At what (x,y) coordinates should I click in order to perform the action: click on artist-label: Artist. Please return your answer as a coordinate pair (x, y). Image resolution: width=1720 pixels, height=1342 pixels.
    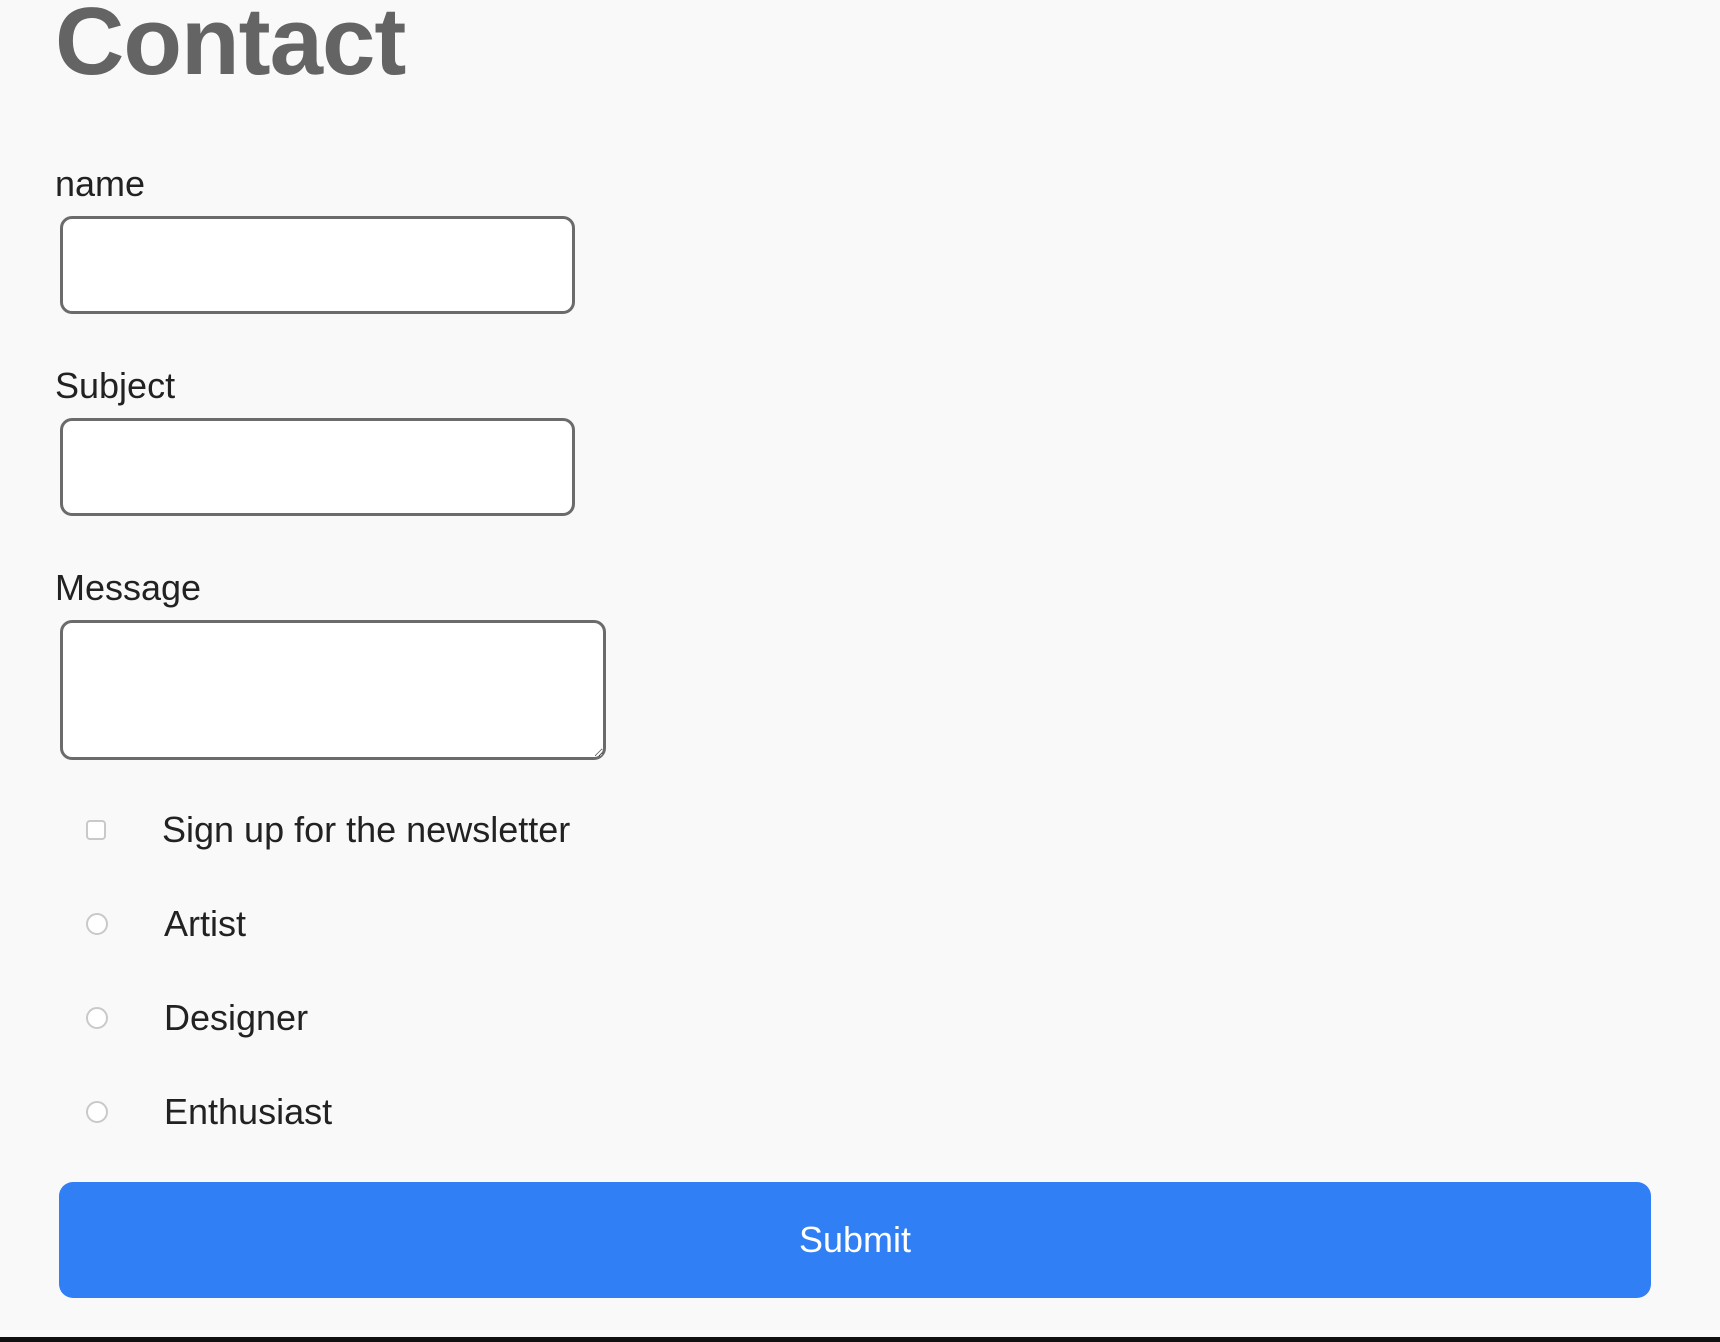
    Looking at the image, I should click on (205, 923).